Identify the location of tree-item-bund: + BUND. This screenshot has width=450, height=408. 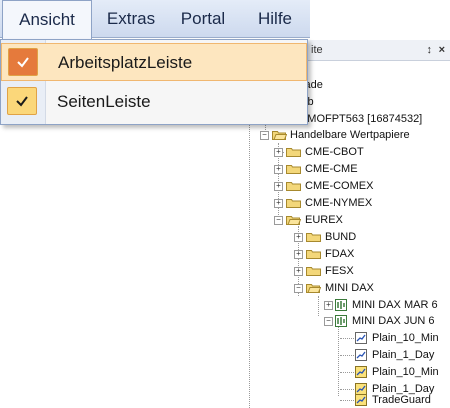
(370, 237).